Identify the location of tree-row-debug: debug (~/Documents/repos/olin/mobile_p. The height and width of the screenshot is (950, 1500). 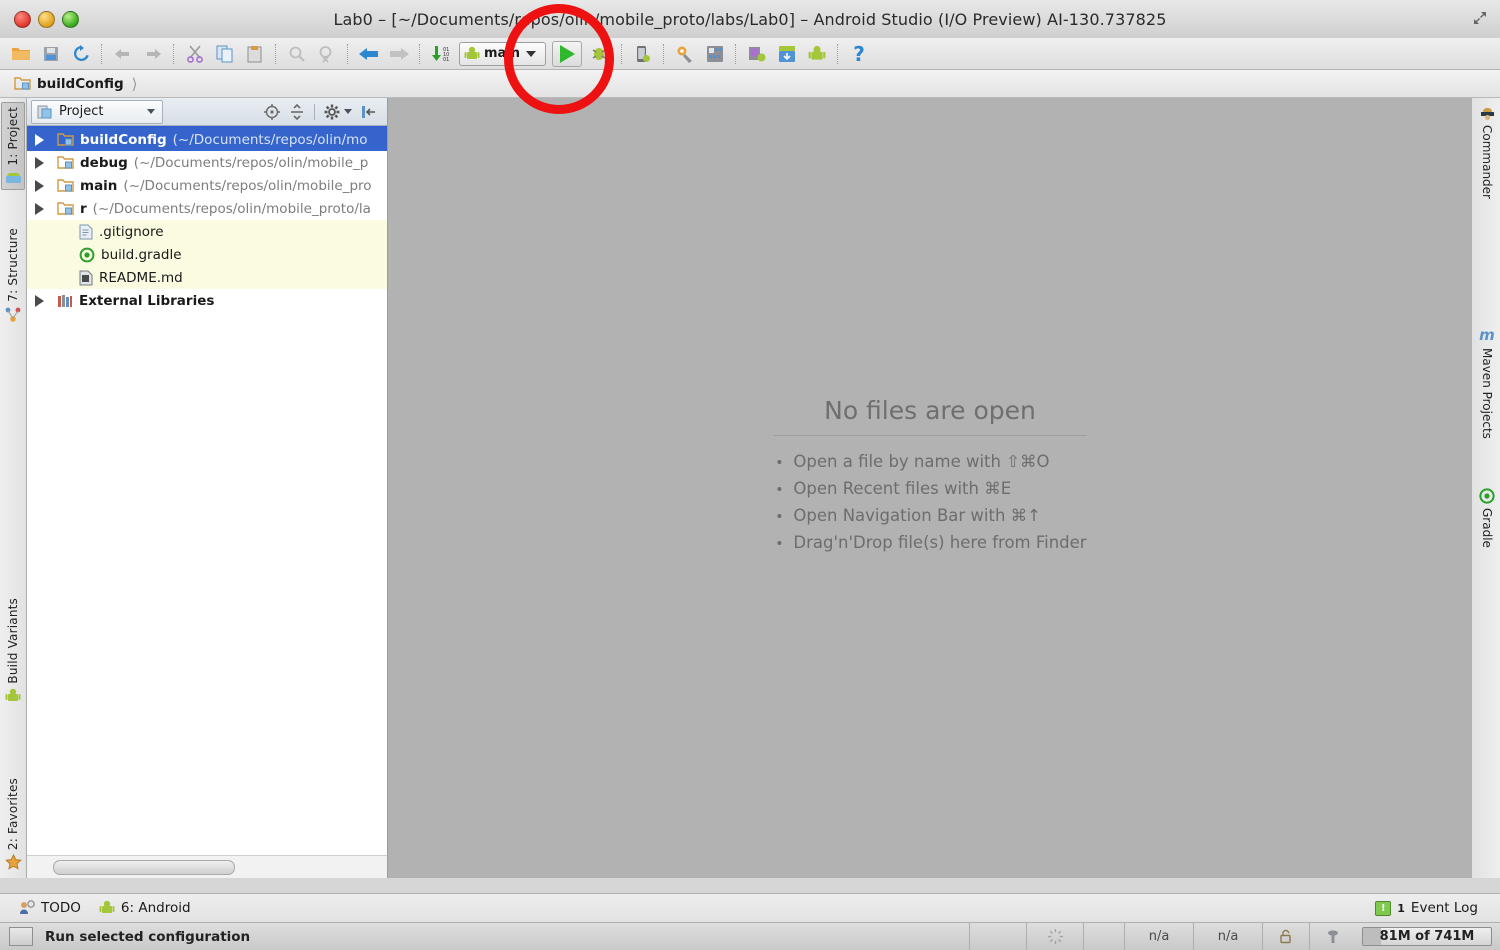
(207, 162).